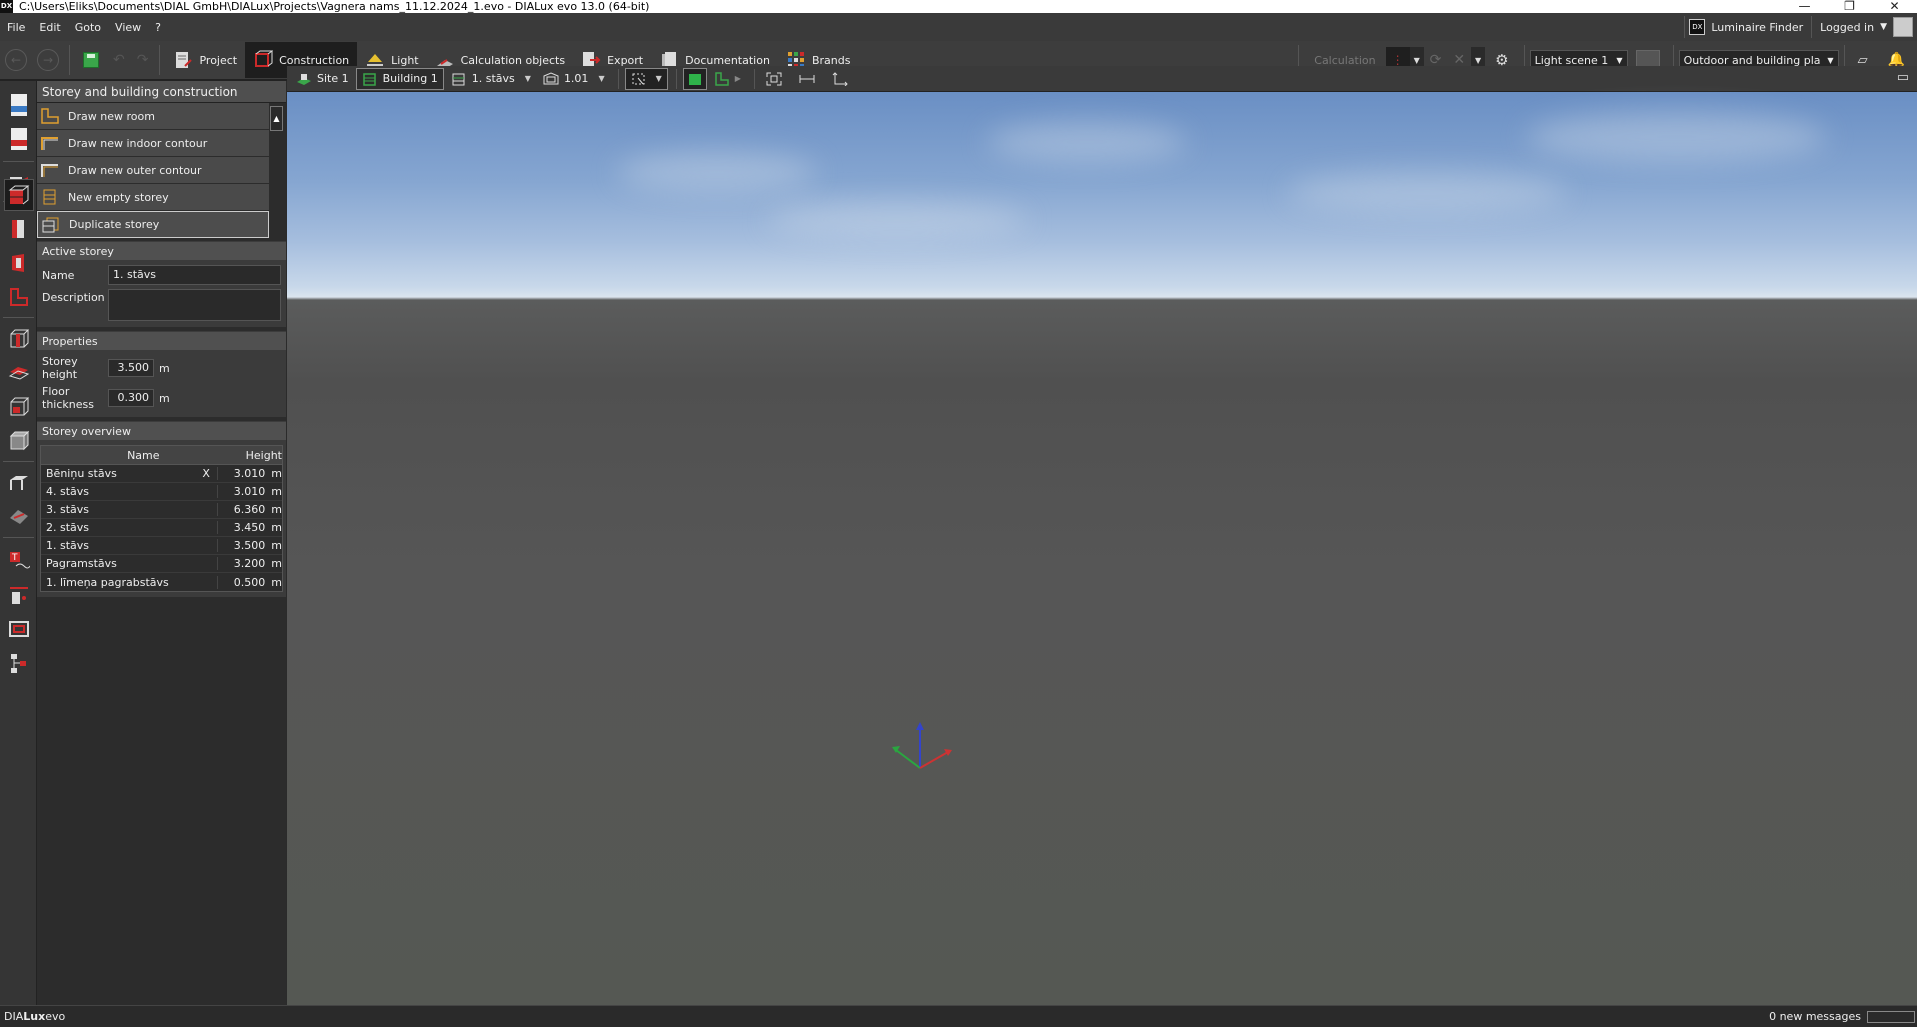  What do you see at coordinates (1891, 1016) in the screenshot?
I see `messages-progress` at bounding box center [1891, 1016].